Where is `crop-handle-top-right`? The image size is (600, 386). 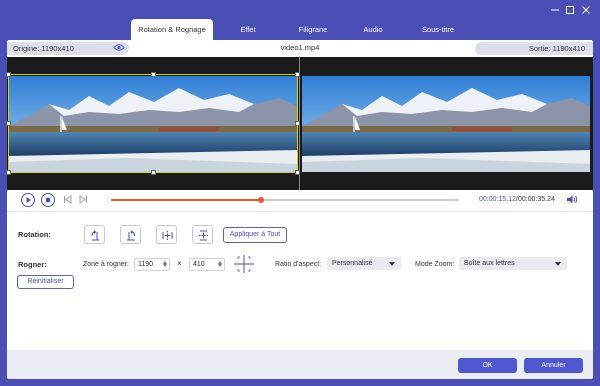 crop-handle-top-right is located at coordinates (297, 74).